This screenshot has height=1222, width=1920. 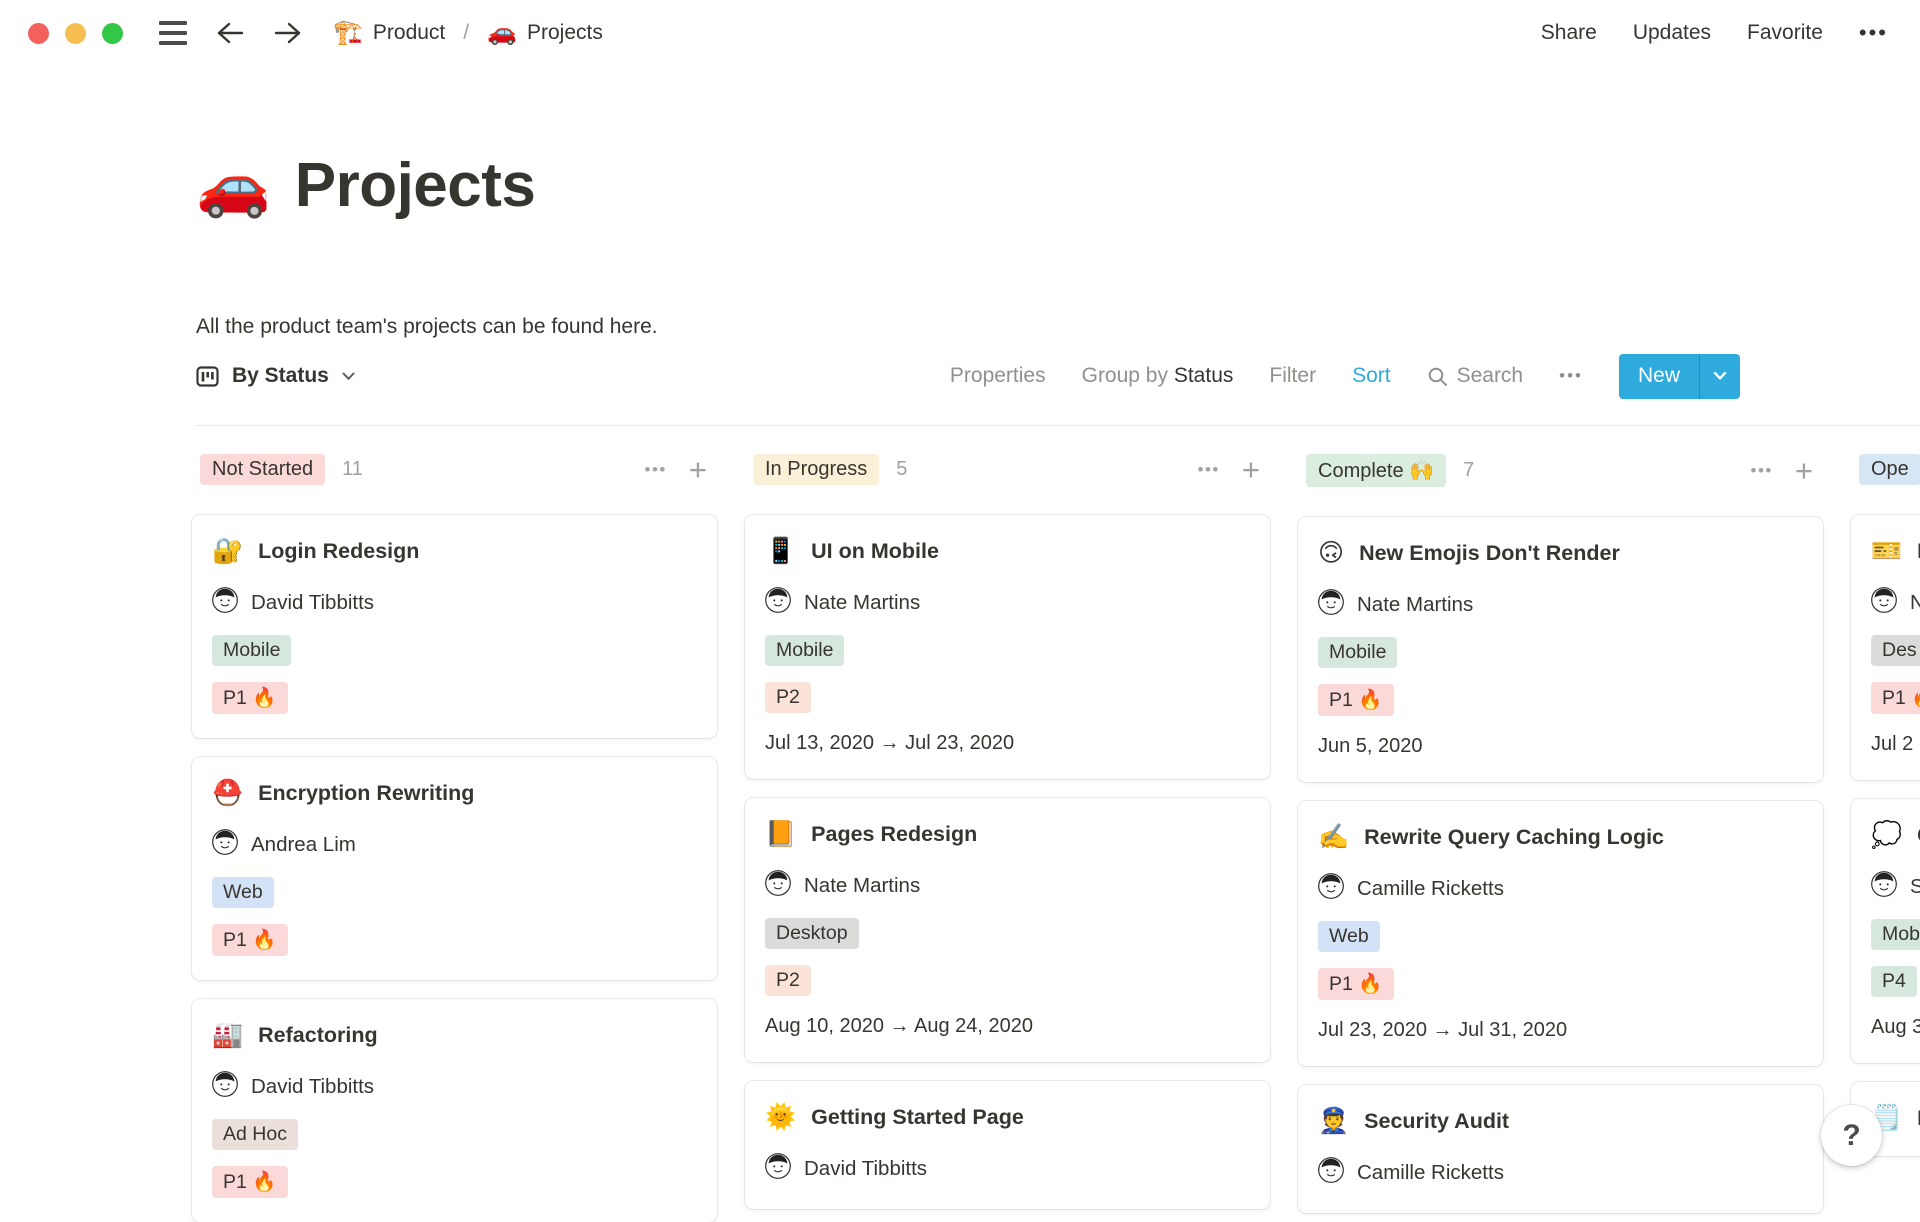 What do you see at coordinates (1007, 980) in the screenshot?
I see `card-tag-row: P2` at bounding box center [1007, 980].